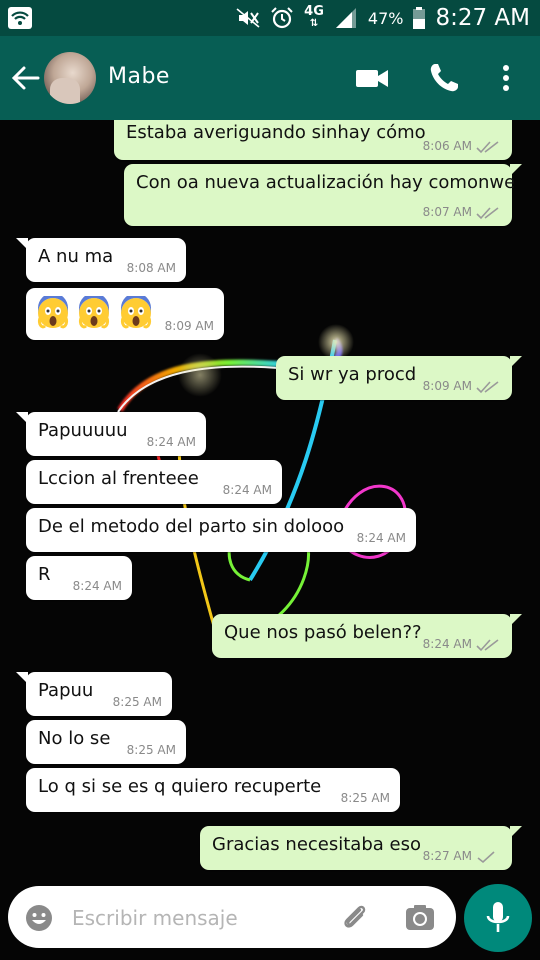 The image size is (540, 960). I want to click on message-bubble-incoming: No lo se 8:25 AM, so click(106, 742).